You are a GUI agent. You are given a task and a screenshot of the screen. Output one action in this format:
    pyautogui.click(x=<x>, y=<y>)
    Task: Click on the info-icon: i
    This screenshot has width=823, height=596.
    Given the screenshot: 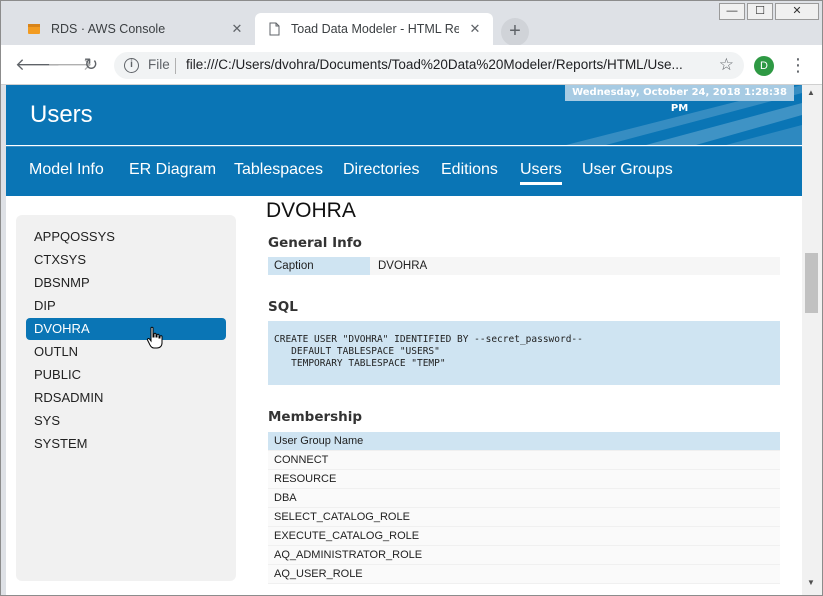 What is the action you would take?
    pyautogui.click(x=131, y=65)
    